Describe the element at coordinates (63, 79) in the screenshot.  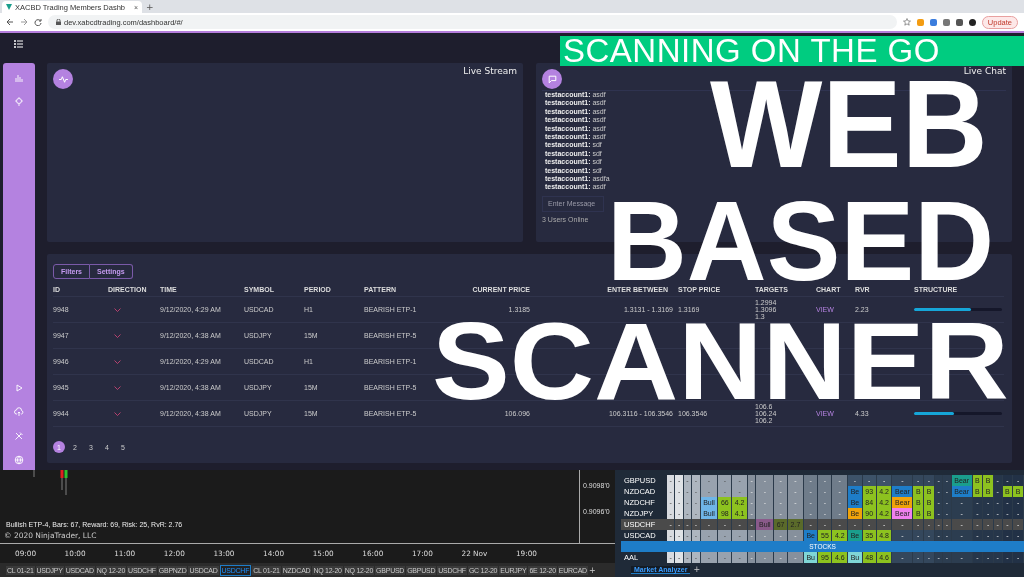
I see `pulse-icon` at that location.